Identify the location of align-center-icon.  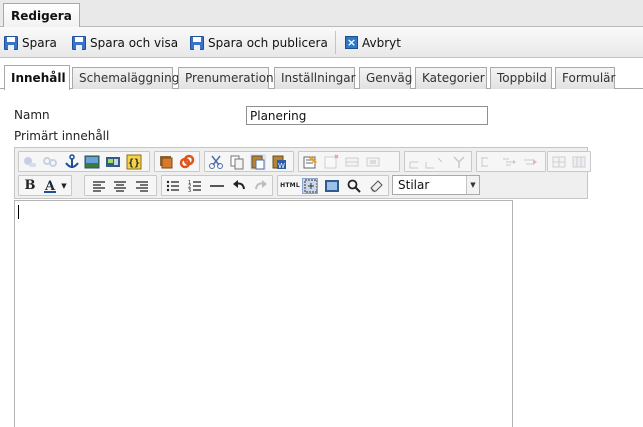
(120, 186).